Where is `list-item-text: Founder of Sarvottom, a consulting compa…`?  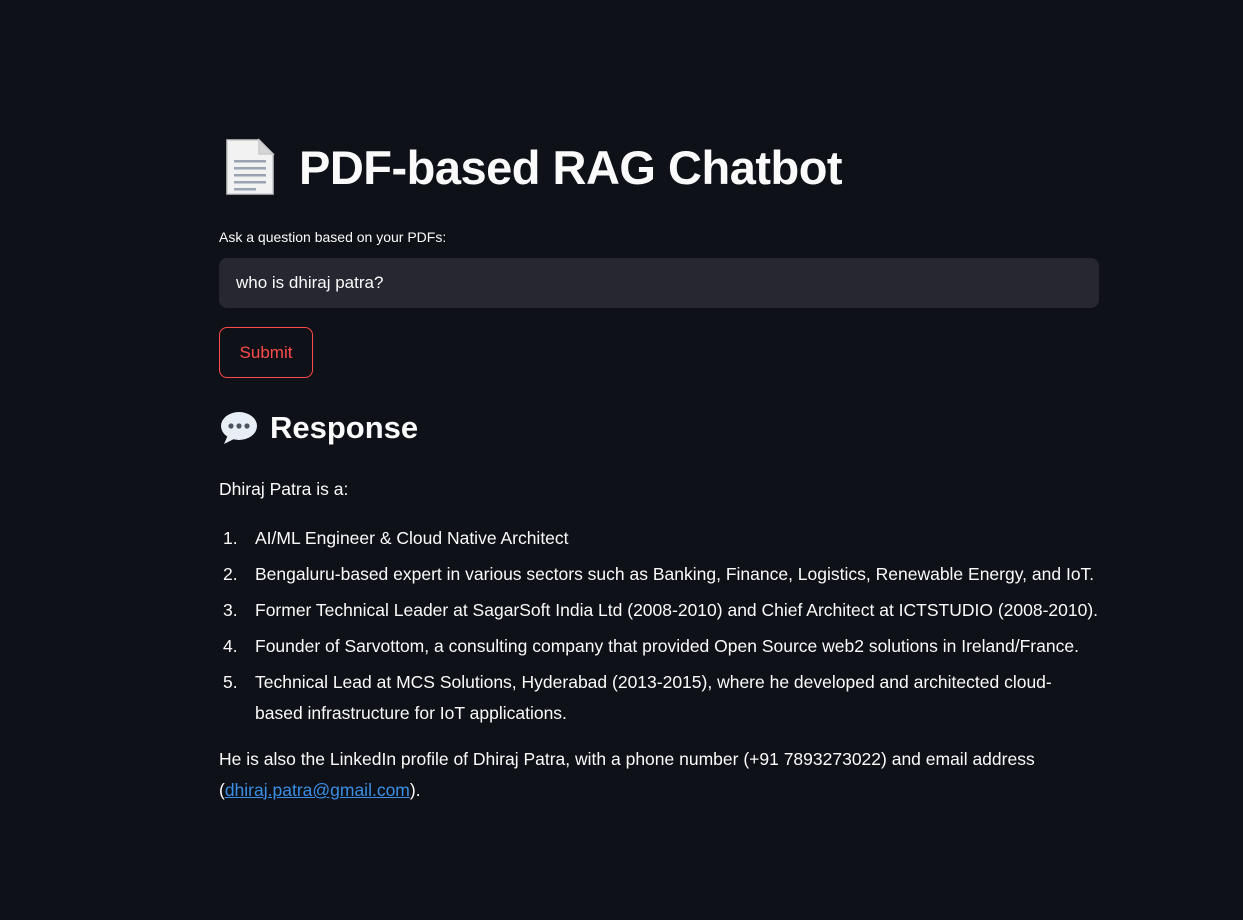 list-item-text: Founder of Sarvottom, a consulting compa… is located at coordinates (667, 646).